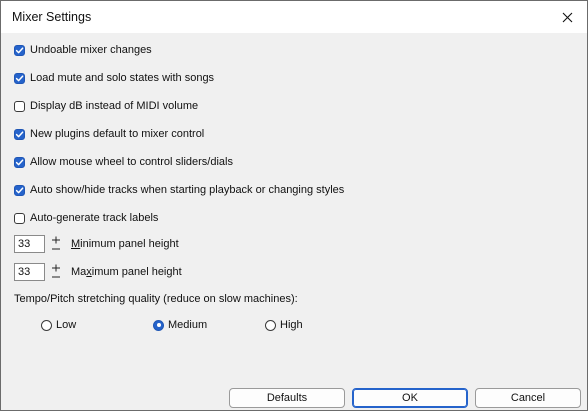 This screenshot has width=588, height=411. I want to click on radio-medium: Medium, so click(180, 325).